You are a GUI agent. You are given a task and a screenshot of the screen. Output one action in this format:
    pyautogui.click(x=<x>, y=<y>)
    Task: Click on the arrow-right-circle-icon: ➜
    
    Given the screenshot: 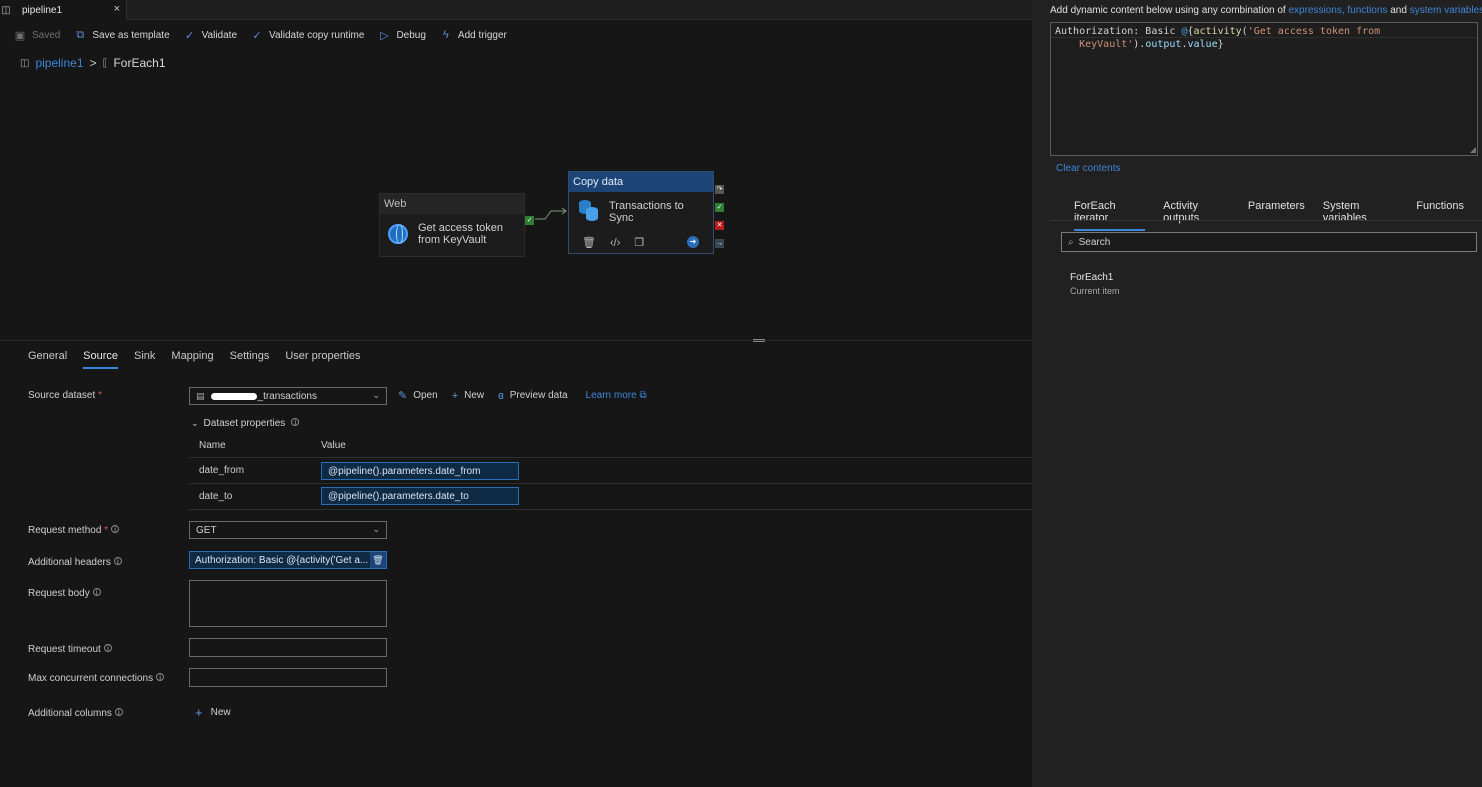 What is the action you would take?
    pyautogui.click(x=693, y=242)
    